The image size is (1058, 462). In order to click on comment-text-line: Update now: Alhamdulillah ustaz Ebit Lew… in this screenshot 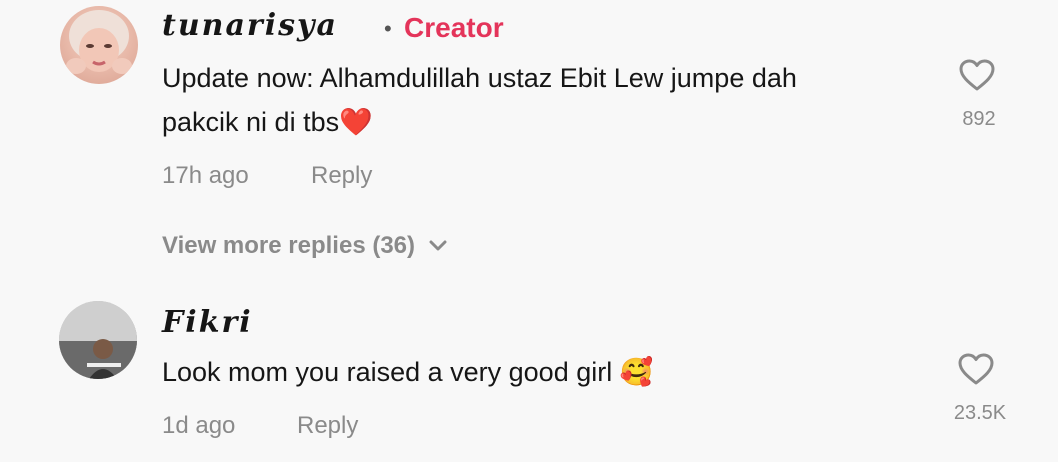, I will do `click(479, 78)`.